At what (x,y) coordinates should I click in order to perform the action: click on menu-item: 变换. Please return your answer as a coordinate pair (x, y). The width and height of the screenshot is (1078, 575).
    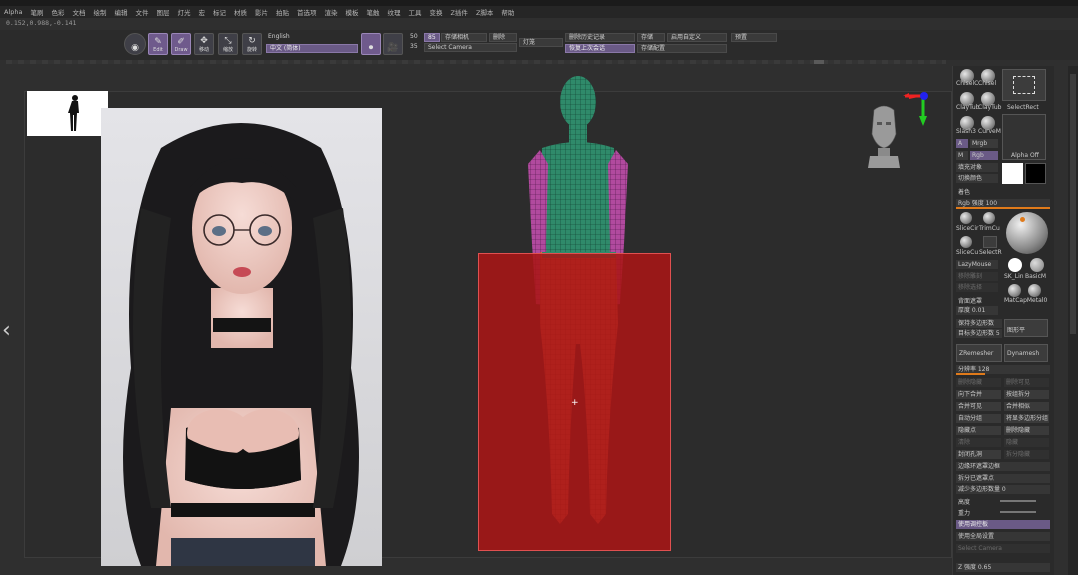
    Looking at the image, I should click on (435, 12).